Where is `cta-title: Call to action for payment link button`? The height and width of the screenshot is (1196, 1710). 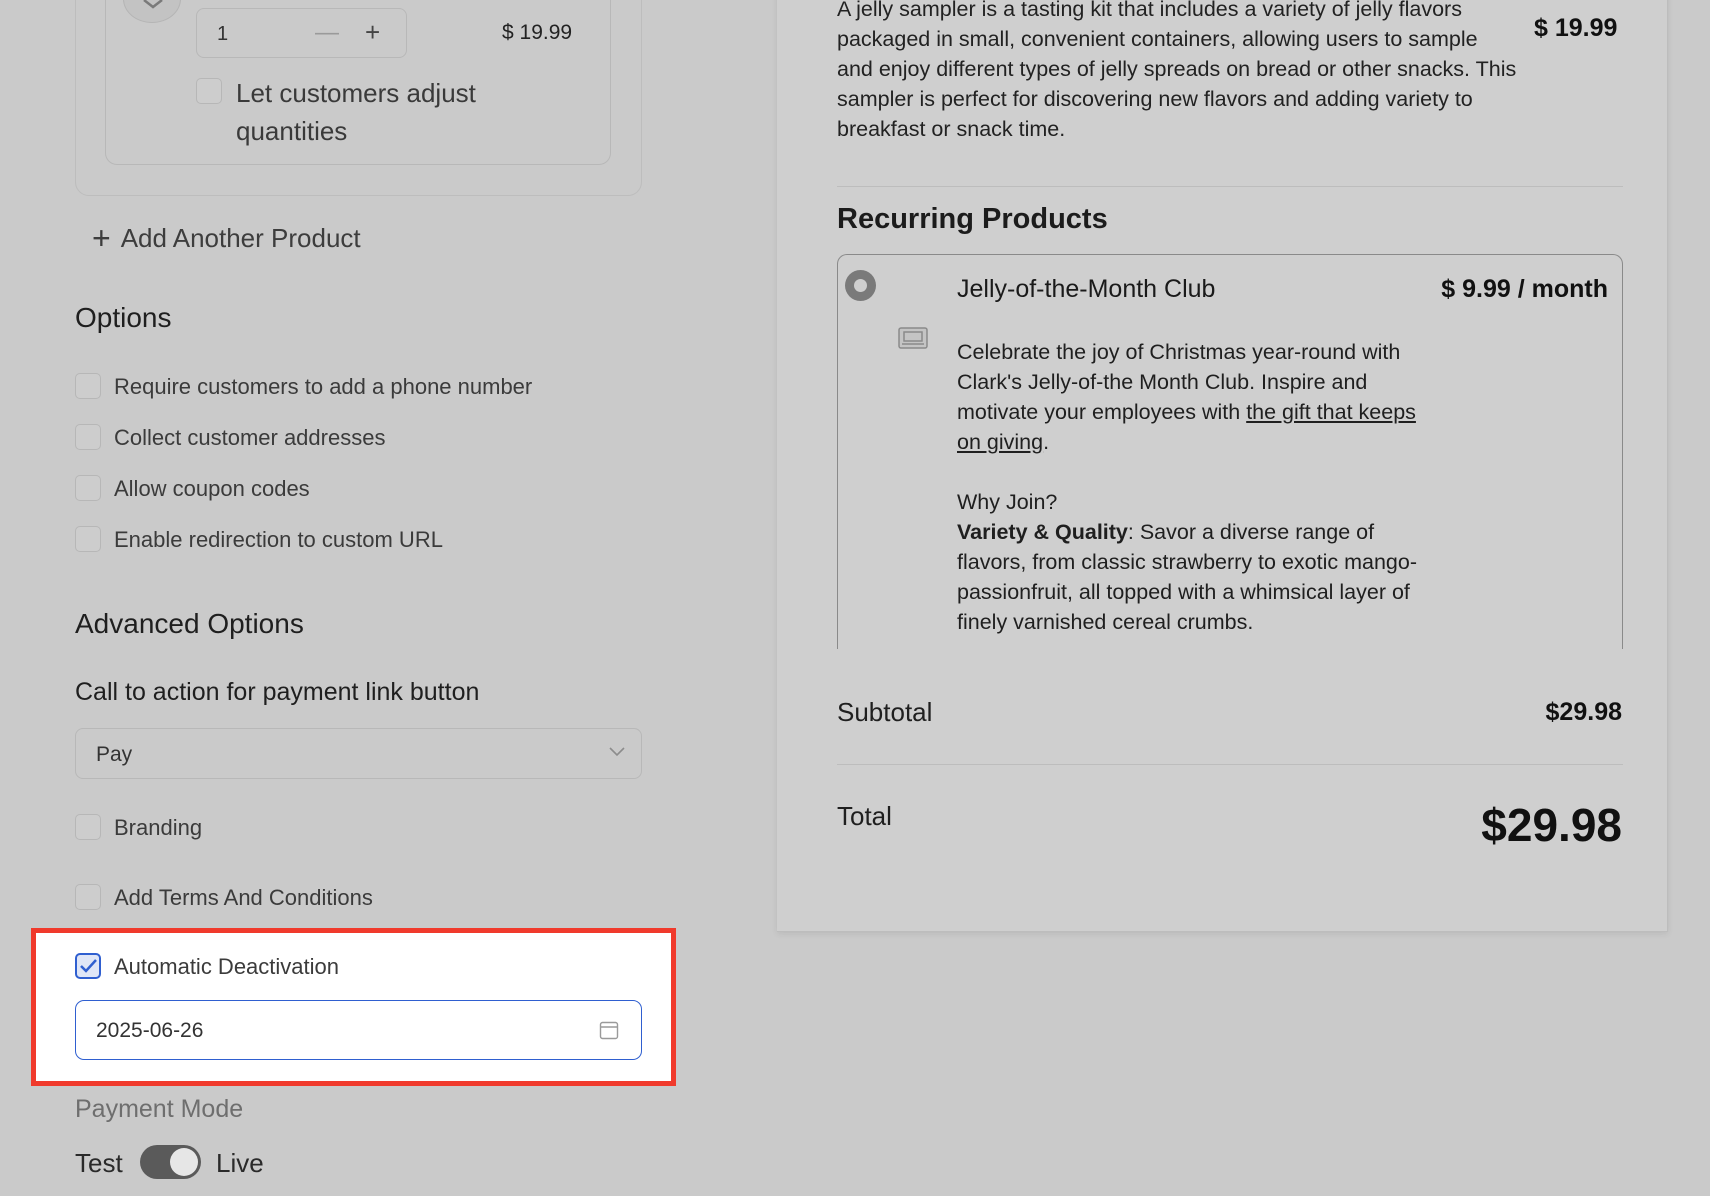 cta-title: Call to action for payment link button is located at coordinates (277, 692).